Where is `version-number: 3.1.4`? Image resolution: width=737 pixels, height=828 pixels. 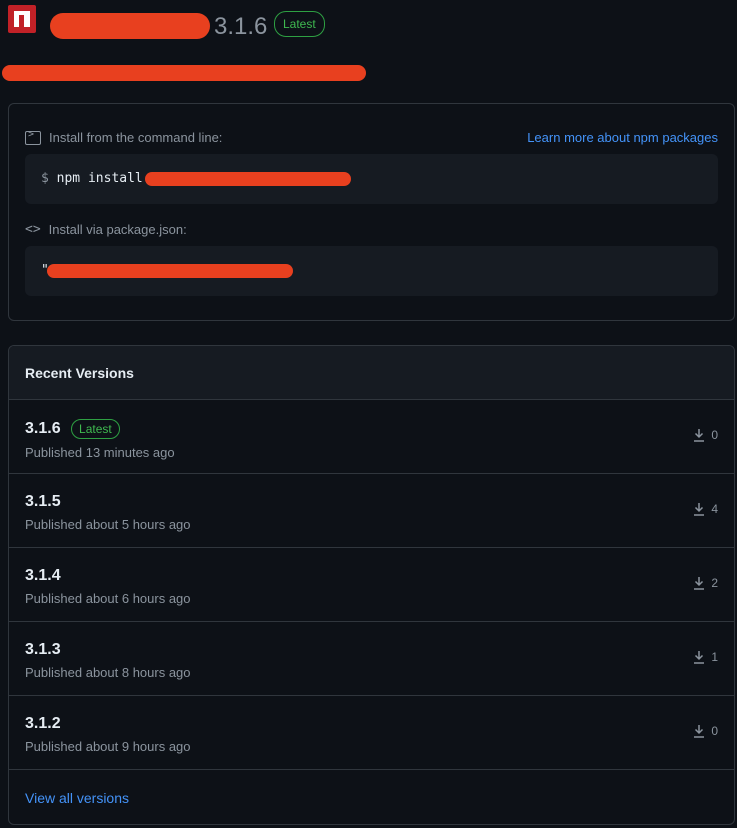 version-number: 3.1.4 is located at coordinates (43, 576).